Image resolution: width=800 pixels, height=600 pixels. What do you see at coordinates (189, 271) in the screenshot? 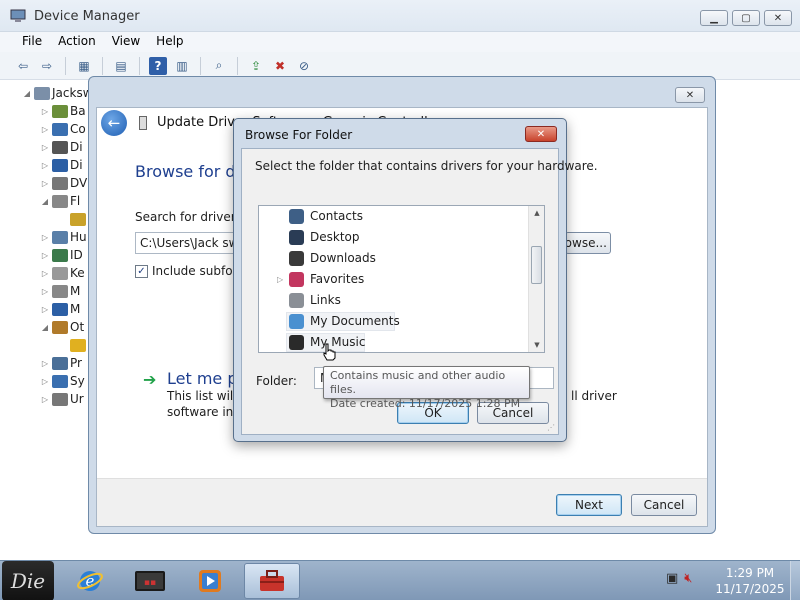
I see `include-subfolders-checkbox: ✓ Include subfold` at bounding box center [189, 271].